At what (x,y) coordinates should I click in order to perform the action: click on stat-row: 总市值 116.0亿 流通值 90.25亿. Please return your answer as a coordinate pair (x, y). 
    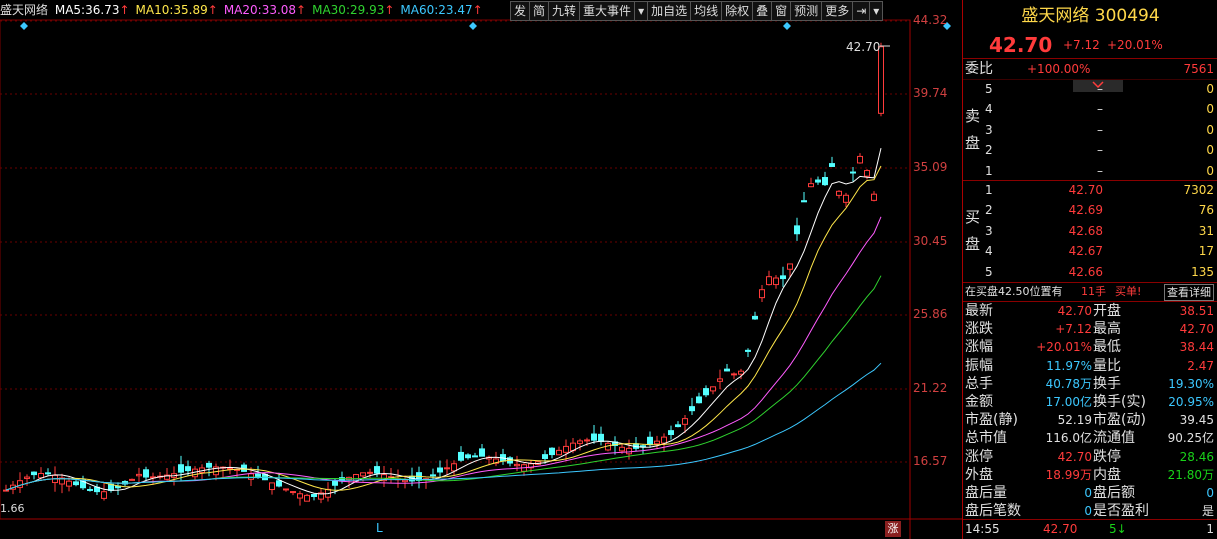
    Looking at the image, I should click on (1089, 438).